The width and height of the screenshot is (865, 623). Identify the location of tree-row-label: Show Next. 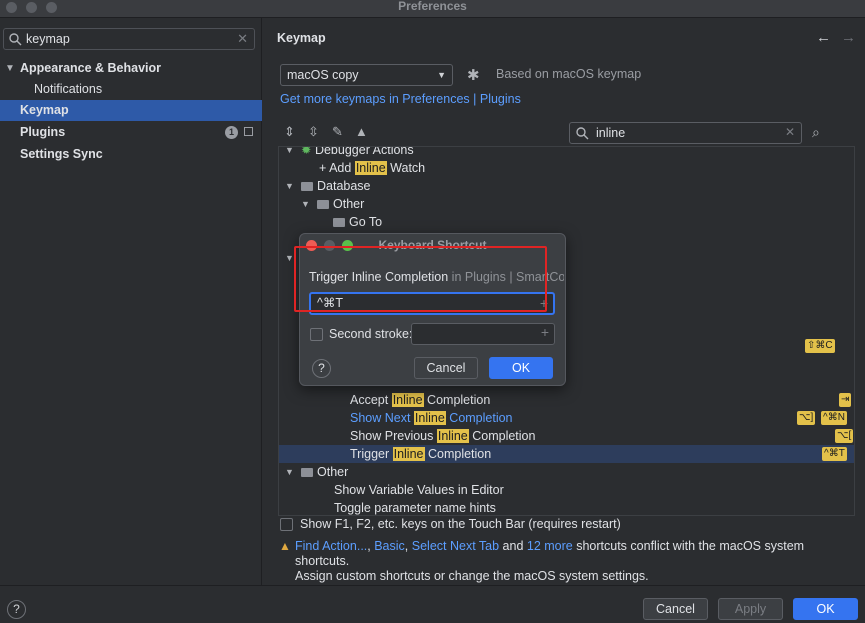
(382, 418).